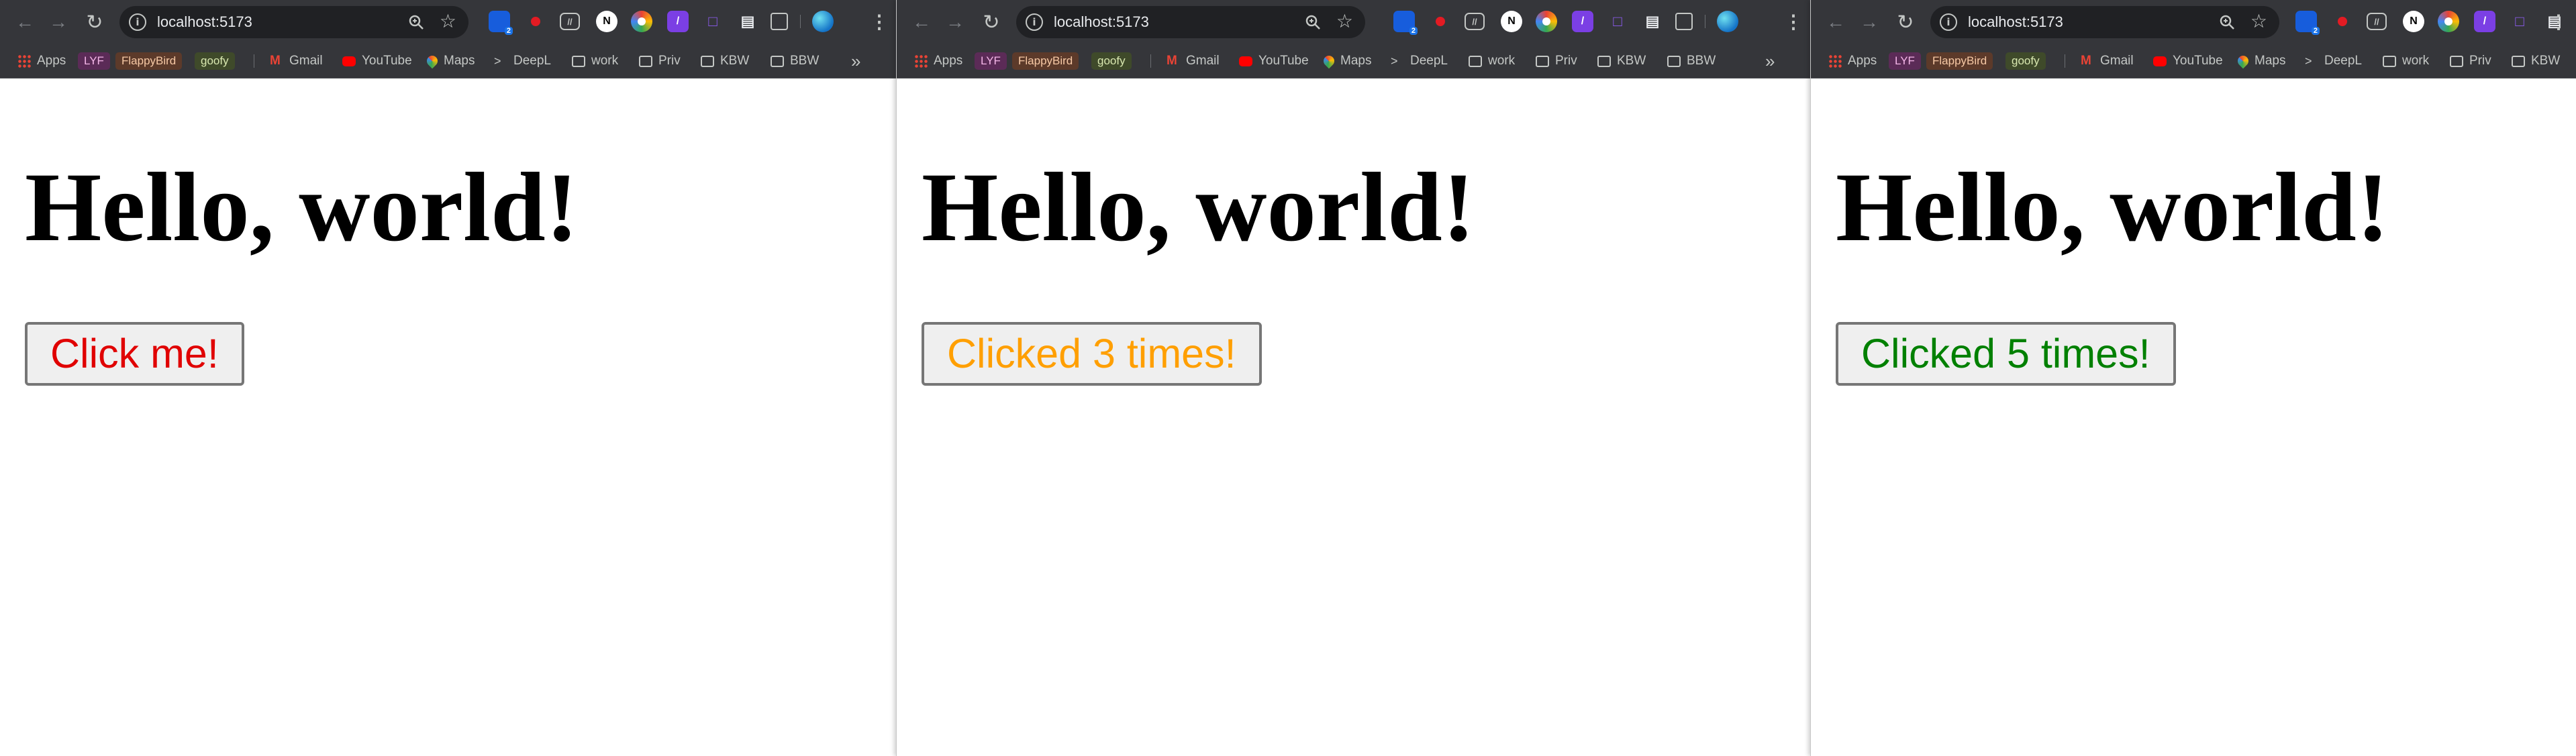  What do you see at coordinates (1835, 61) in the screenshot?
I see `apps-grid-icon` at bounding box center [1835, 61].